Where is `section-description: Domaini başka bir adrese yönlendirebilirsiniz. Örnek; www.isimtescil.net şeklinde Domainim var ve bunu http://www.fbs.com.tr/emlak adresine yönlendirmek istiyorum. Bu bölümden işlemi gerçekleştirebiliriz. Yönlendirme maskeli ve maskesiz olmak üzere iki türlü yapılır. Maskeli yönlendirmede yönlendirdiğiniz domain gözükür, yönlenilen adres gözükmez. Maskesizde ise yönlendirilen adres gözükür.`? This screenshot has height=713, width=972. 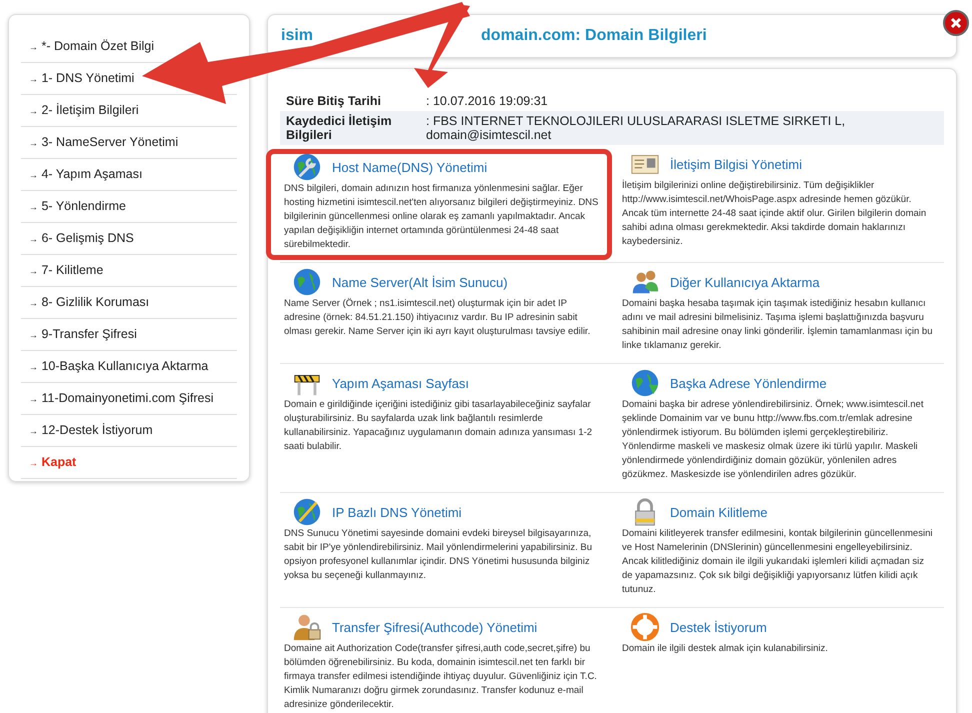 section-description: Domaini başka bir adrese yönlendirebilirsiniz. Örnek; www.isimtescil.net şeklinde Domainim var ve bunu http://www.fbs.com.tr/emlak adresine yönlendirmek istiyorum. Bu bölümden işlemi gerçekleştirebiliriz. Yönlendirme maskeli ve maskesiz olmak üzere iki türlü yapılır. Maskeli yönlendirmede yönlendirdiğiniz domain gözükür, yönlenilen adres gözükmez. Maskesizde ise yönlendirilen adres gözükür. is located at coordinates (773, 440).